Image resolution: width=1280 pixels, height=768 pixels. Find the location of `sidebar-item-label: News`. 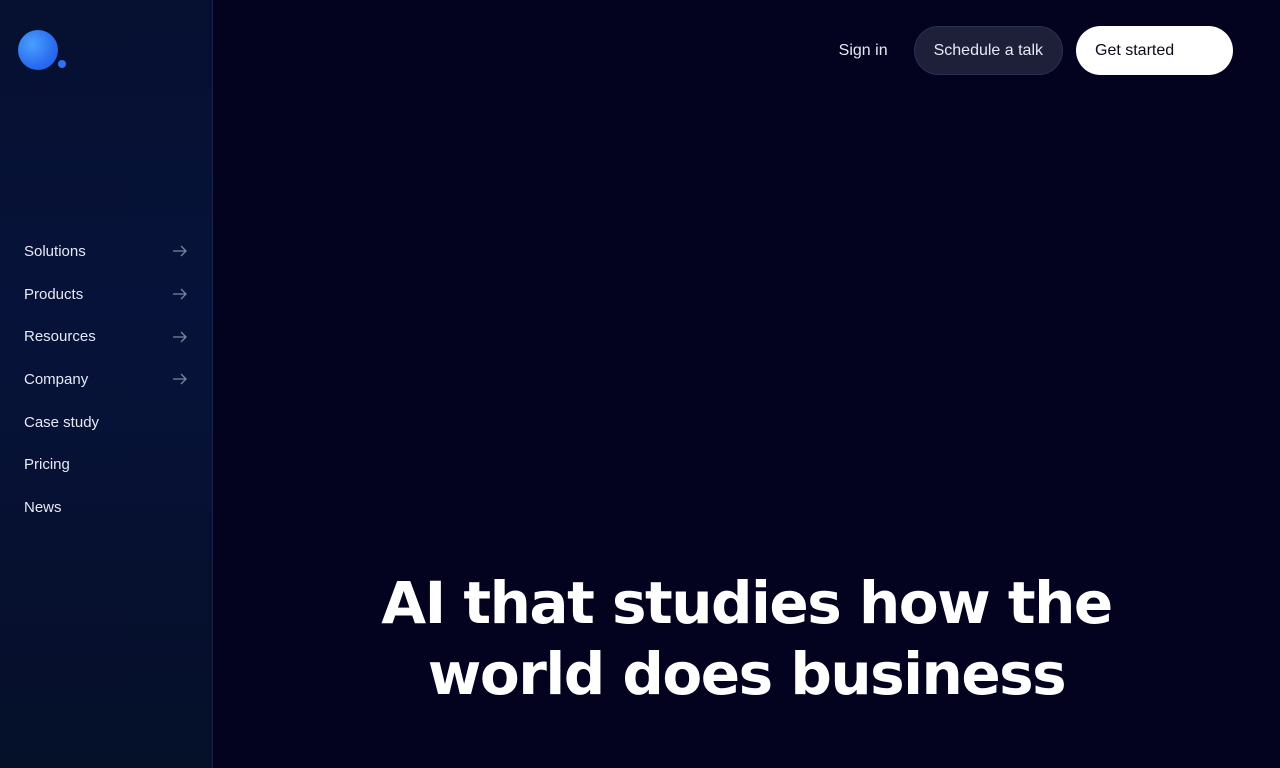

sidebar-item-label: News is located at coordinates (43, 507).